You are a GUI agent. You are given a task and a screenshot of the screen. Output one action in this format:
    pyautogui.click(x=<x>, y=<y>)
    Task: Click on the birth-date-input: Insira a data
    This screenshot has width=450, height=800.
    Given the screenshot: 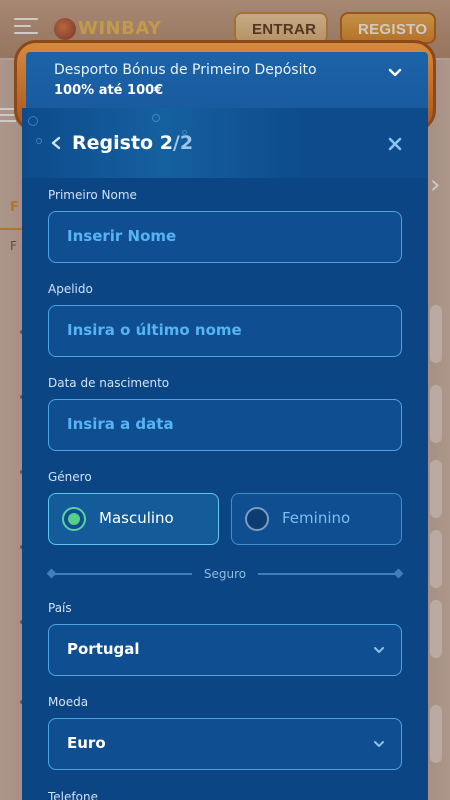 What is the action you would take?
    pyautogui.click(x=225, y=425)
    